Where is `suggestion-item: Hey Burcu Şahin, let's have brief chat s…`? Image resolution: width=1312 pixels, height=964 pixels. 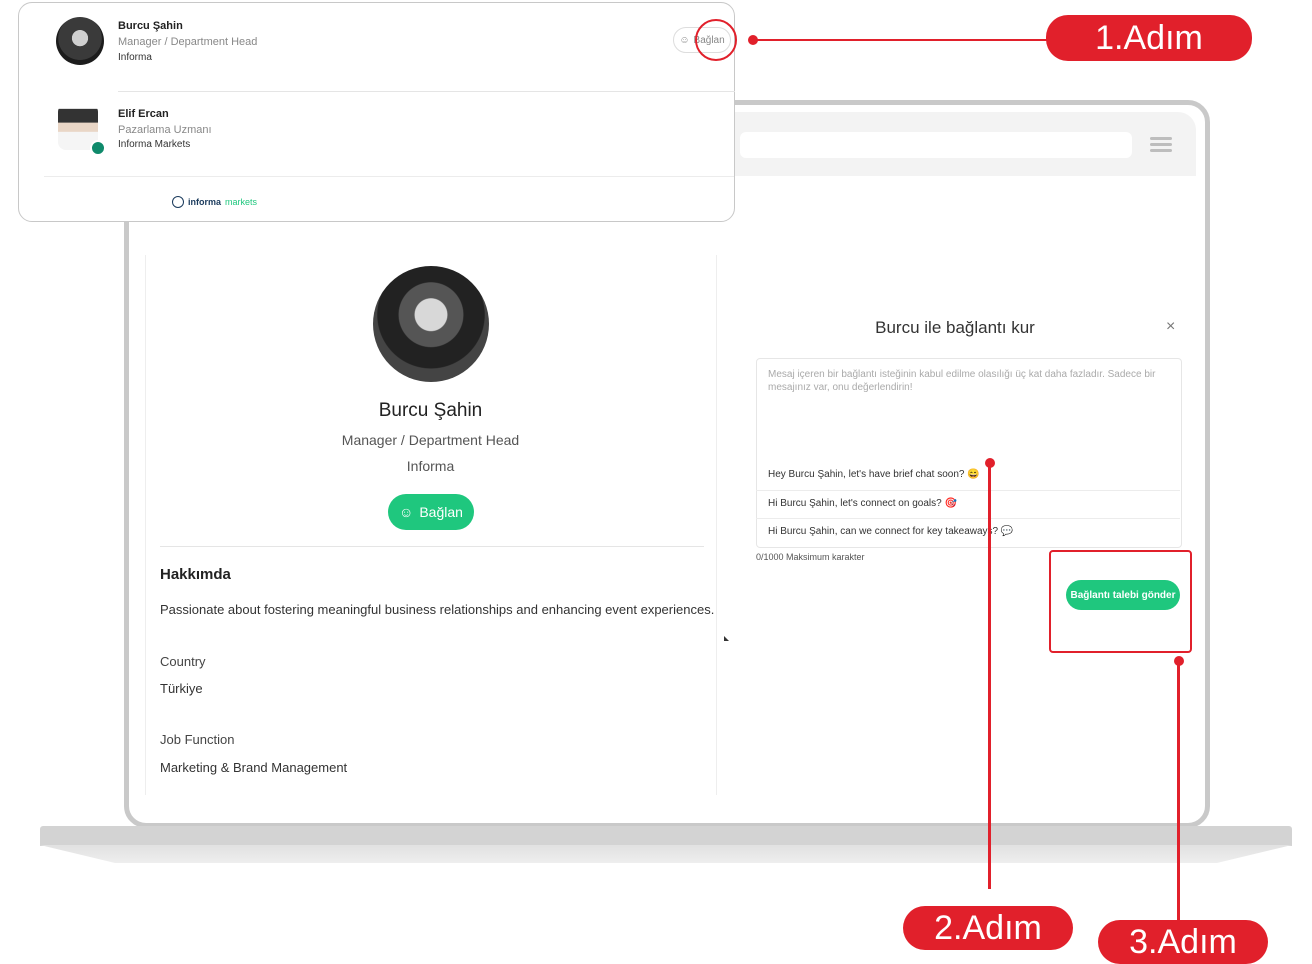
suggestion-item: Hey Burcu Şahin, let's have brief chat s… is located at coordinates (968, 476).